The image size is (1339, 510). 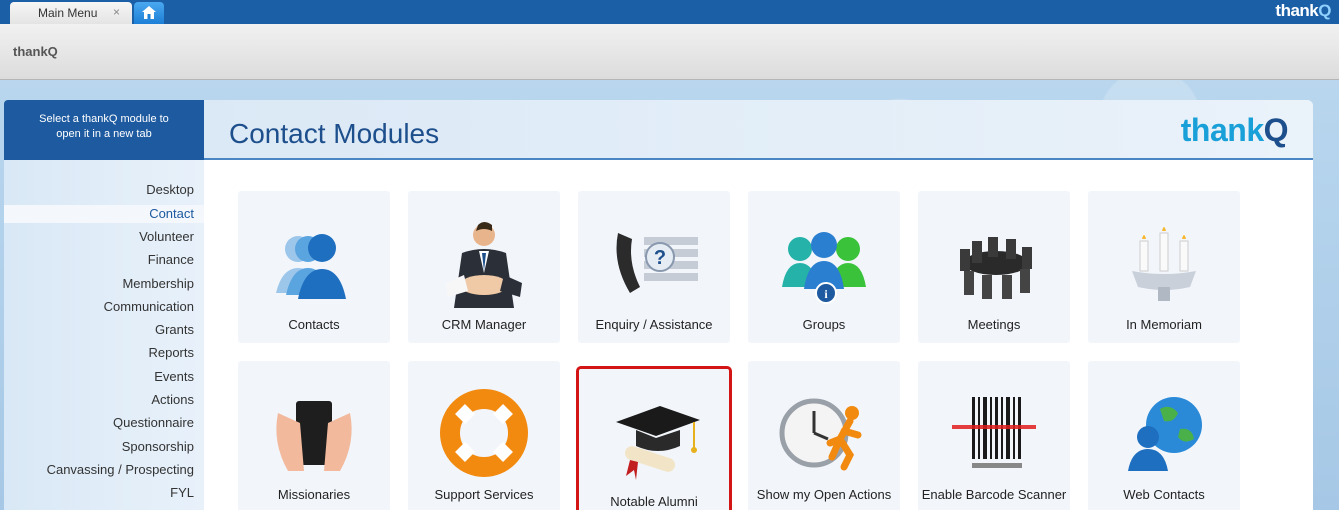 What do you see at coordinates (174, 377) in the screenshot?
I see `sidebar-item-events: Events` at bounding box center [174, 377].